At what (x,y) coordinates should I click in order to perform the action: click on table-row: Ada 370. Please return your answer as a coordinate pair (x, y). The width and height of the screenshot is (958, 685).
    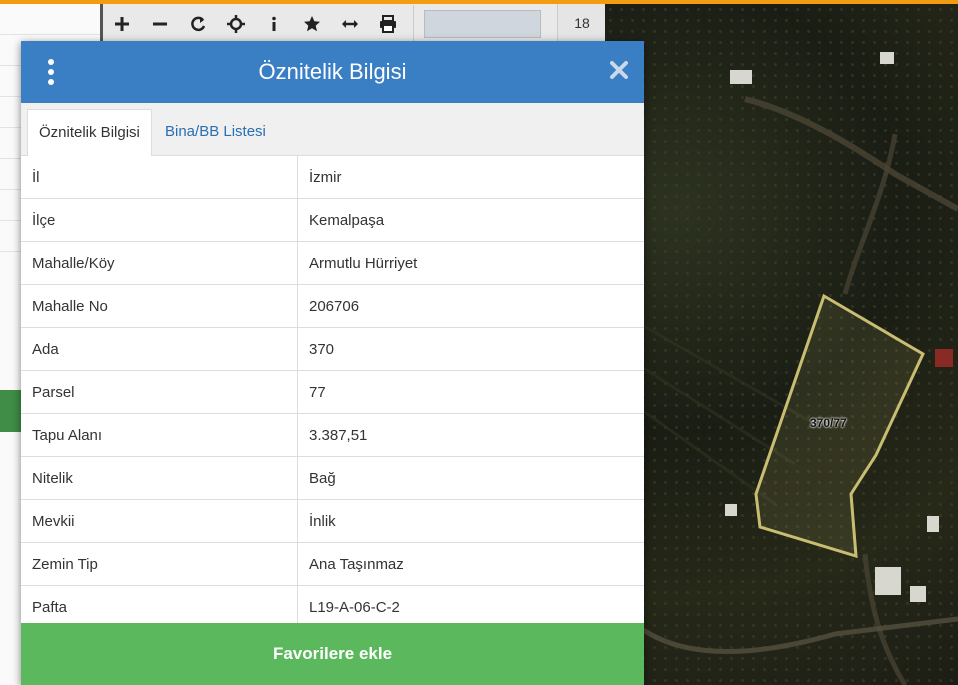
    Looking at the image, I should click on (332, 349).